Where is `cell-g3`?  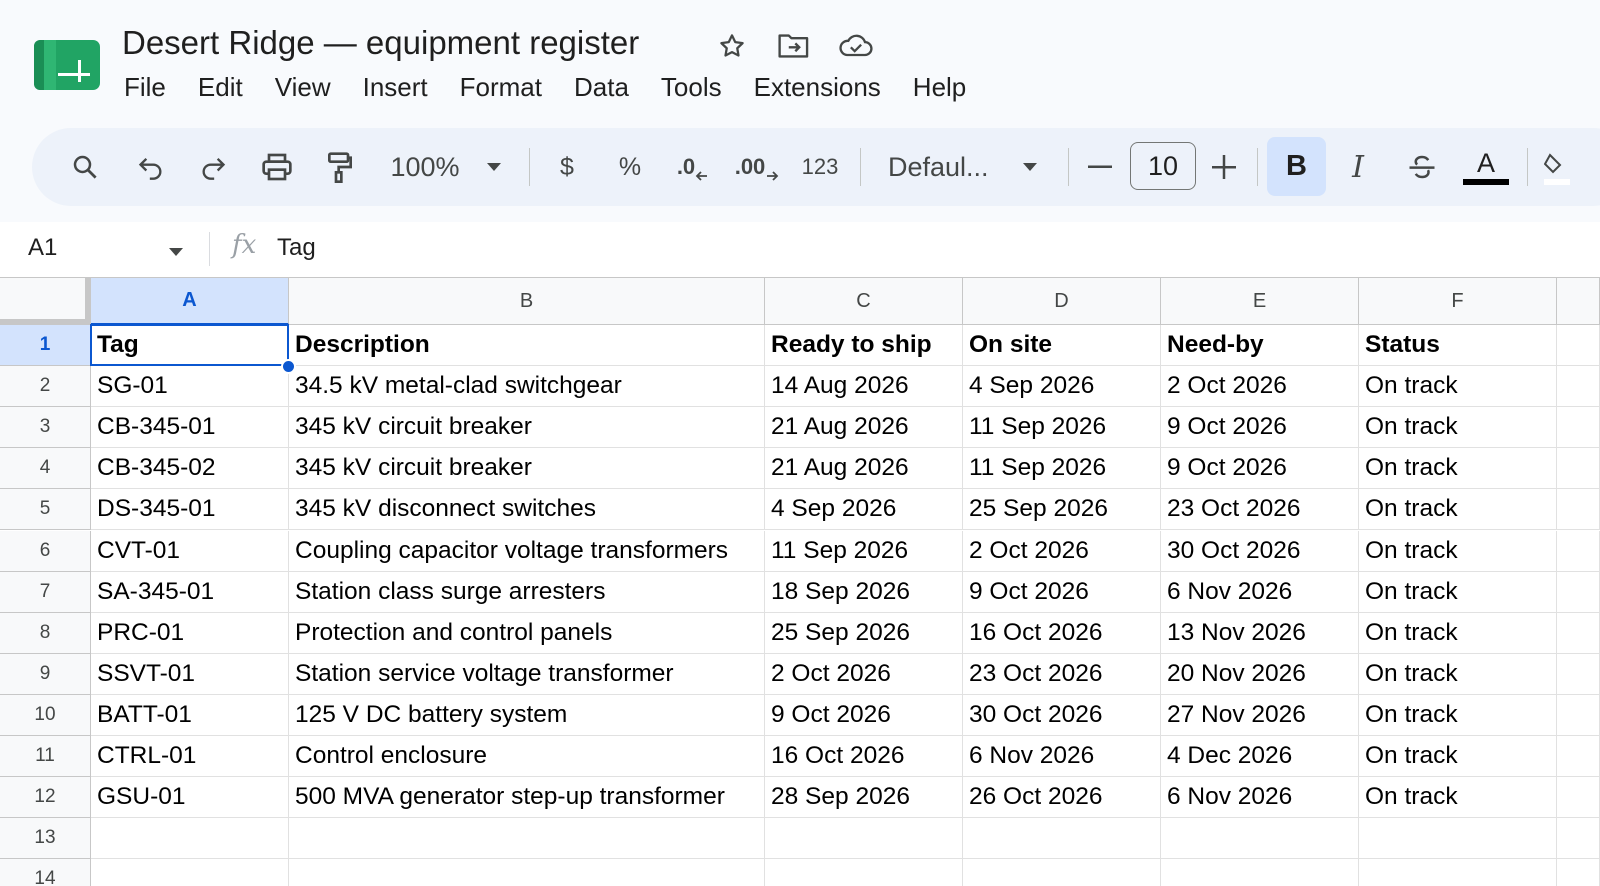 cell-g3 is located at coordinates (1578, 428).